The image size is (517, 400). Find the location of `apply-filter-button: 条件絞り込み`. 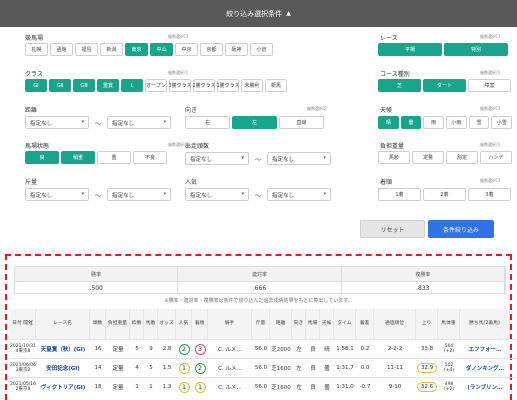

apply-filter-button: 条件絞り込み is located at coordinates (461, 229).